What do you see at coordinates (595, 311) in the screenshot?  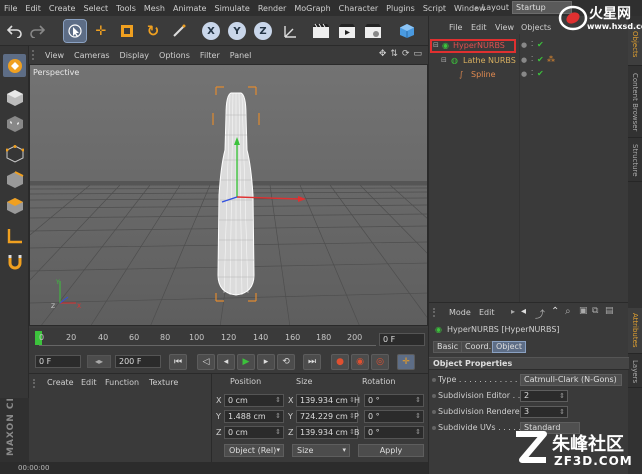 I see `new-window-icon: ⧉` at bounding box center [595, 311].